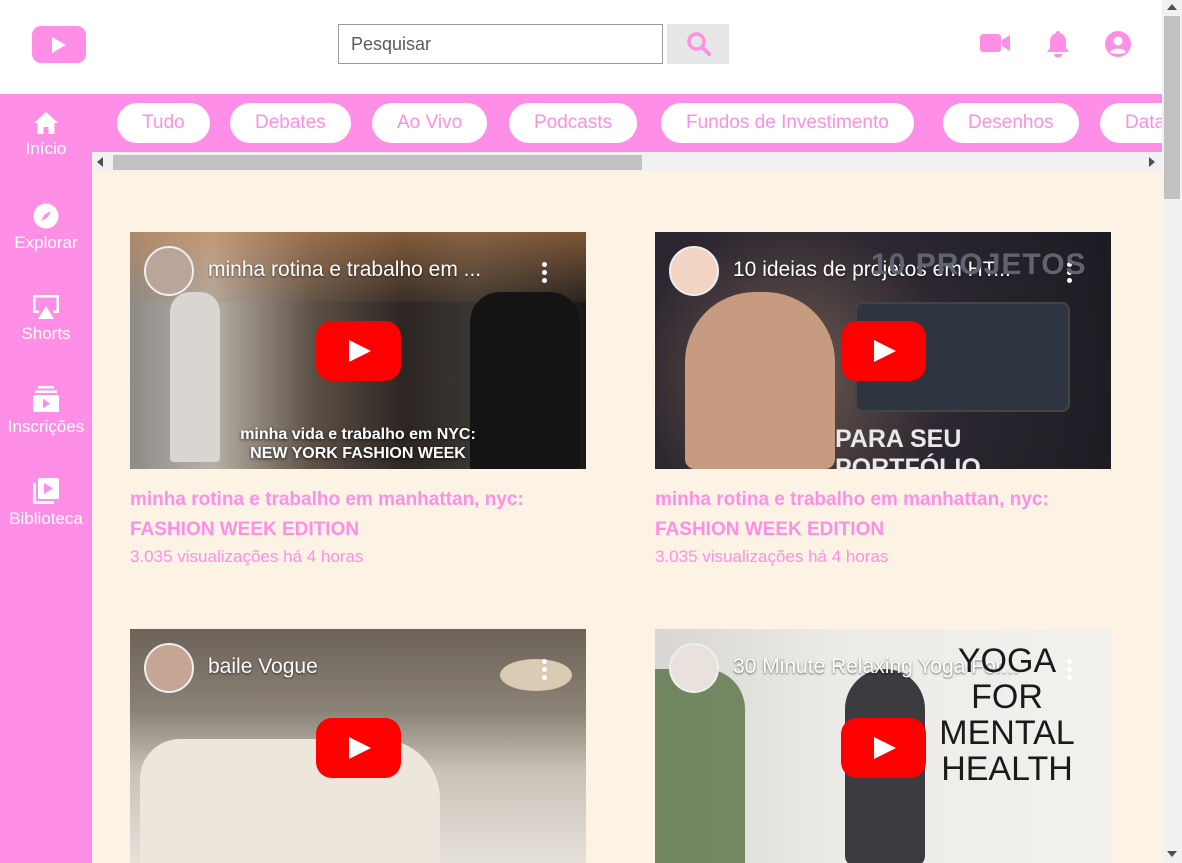  What do you see at coordinates (573, 123) in the screenshot?
I see `chip-podcasts: Podcasts` at bounding box center [573, 123].